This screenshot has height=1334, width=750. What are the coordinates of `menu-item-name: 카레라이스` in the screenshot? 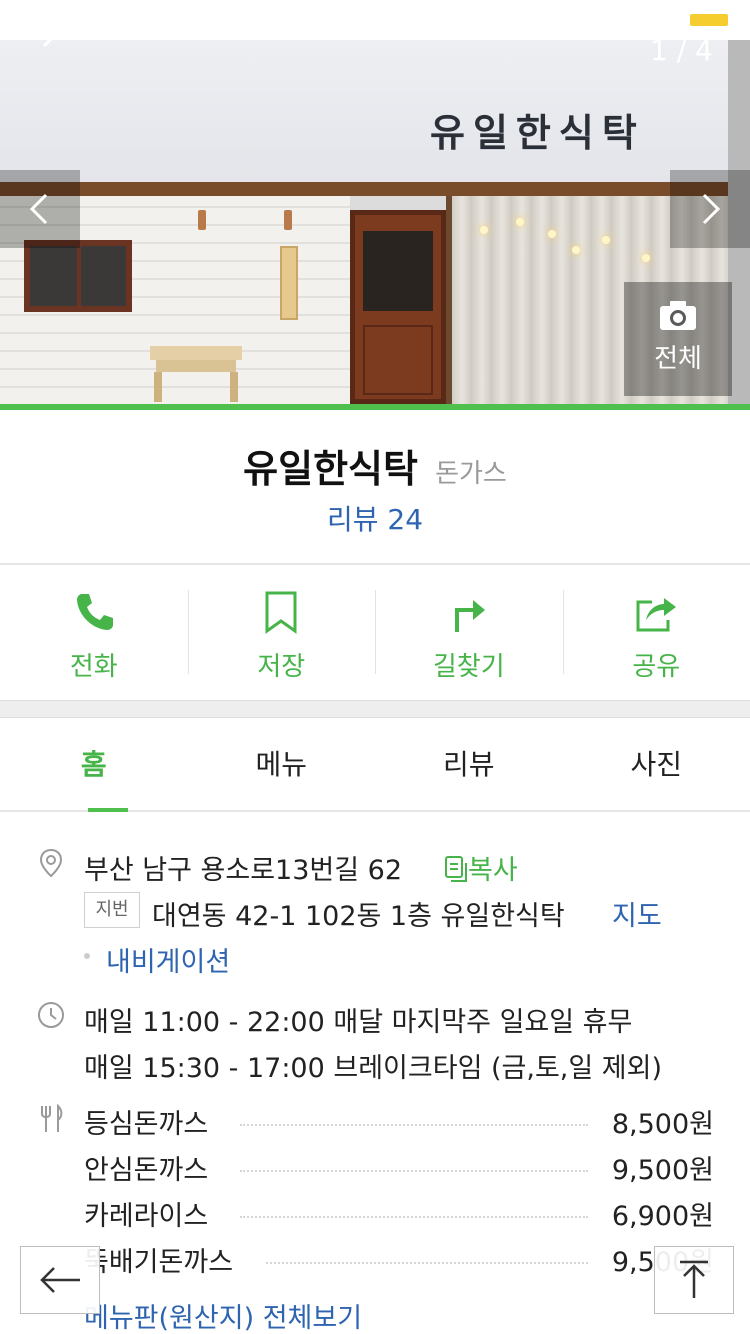 It's located at (146, 1216).